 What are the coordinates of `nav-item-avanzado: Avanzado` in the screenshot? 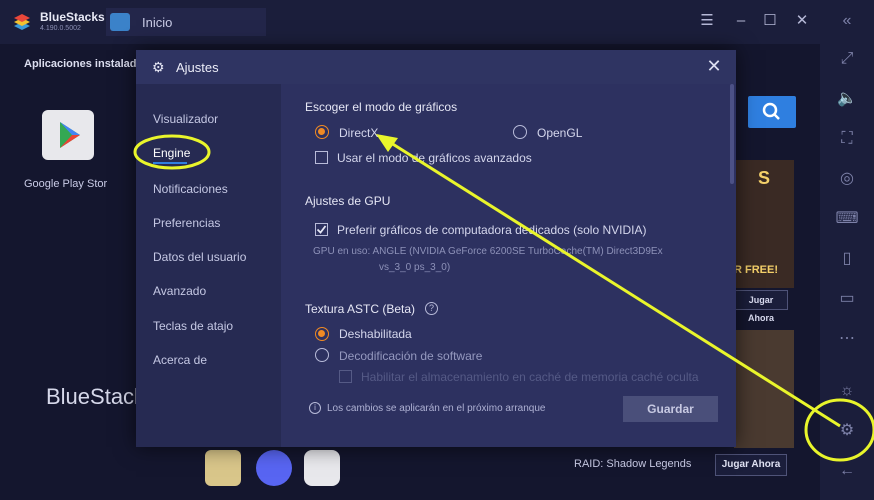 It's located at (179, 291).